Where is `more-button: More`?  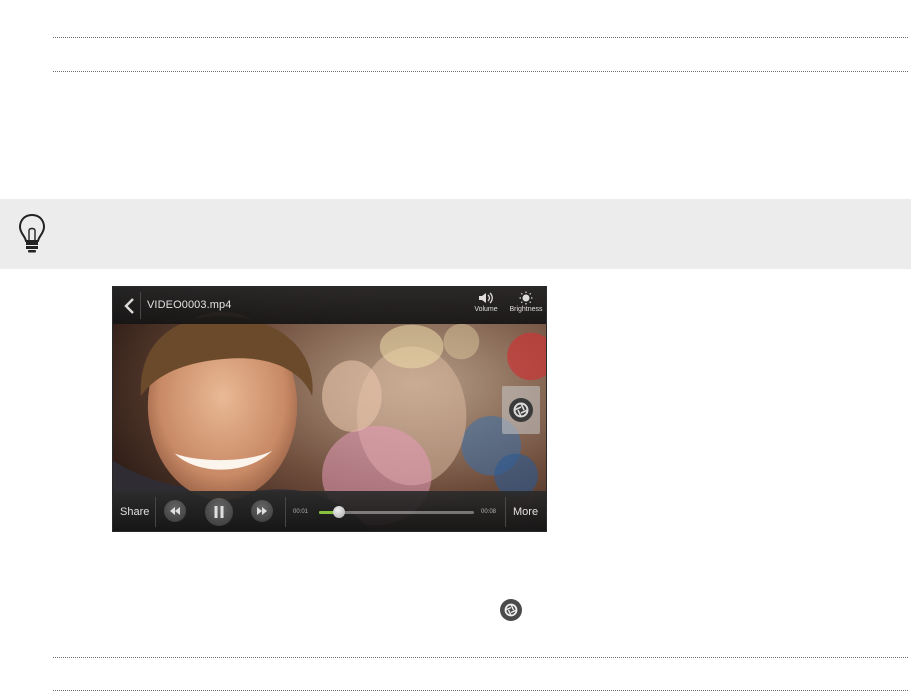
more-button: More is located at coordinates (525, 512).